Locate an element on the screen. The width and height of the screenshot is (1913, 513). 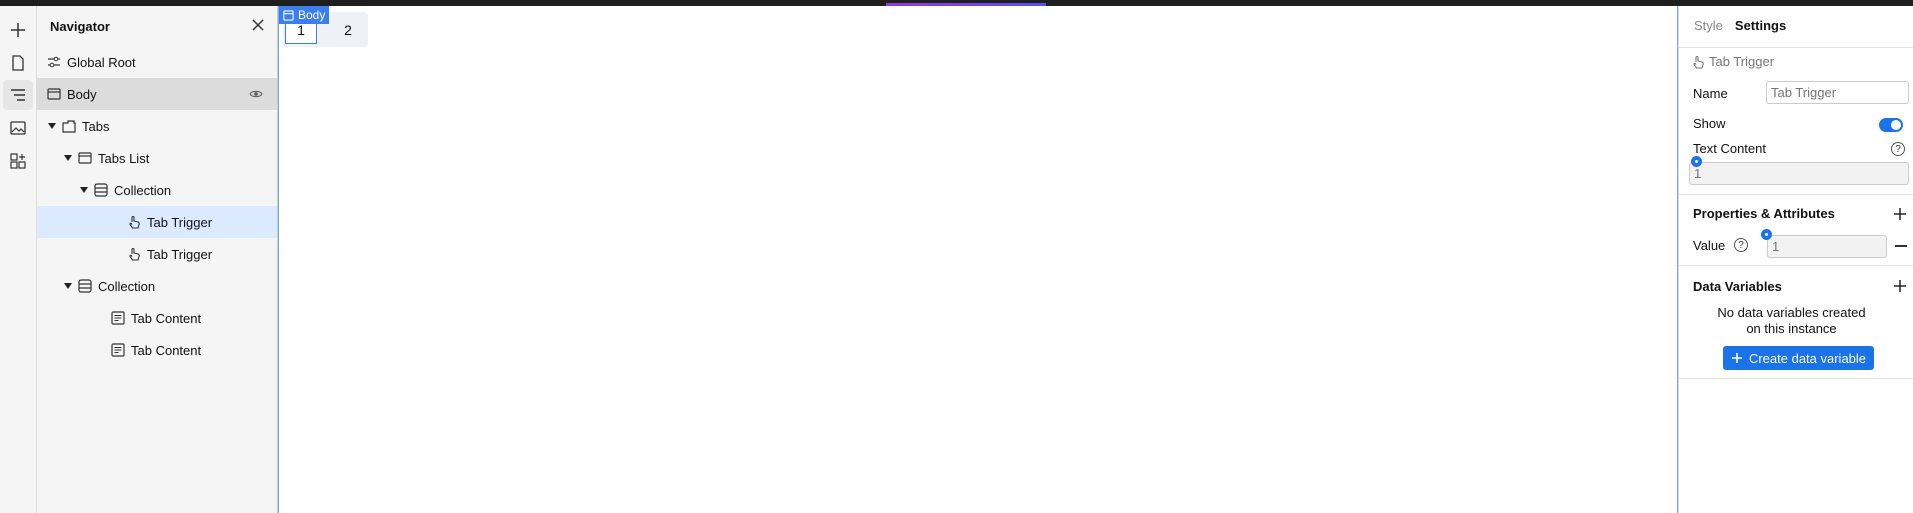
navigator-header: Navigator is located at coordinates (157, 25).